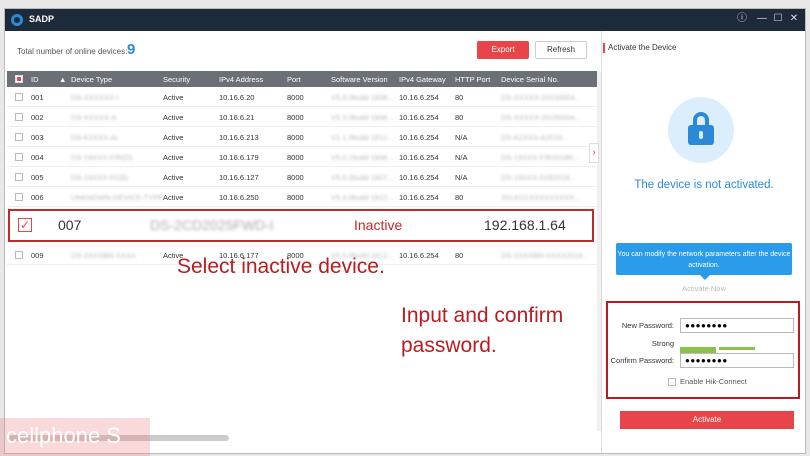 The height and width of the screenshot is (456, 810). What do you see at coordinates (237, 117) in the screenshot?
I see `cell-ip: 10.16.6.21` at bounding box center [237, 117].